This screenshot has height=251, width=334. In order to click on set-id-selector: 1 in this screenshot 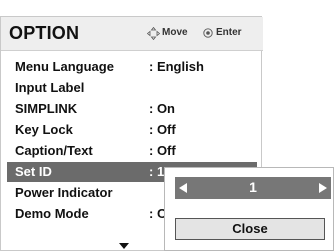, I will do `click(253, 188)`.